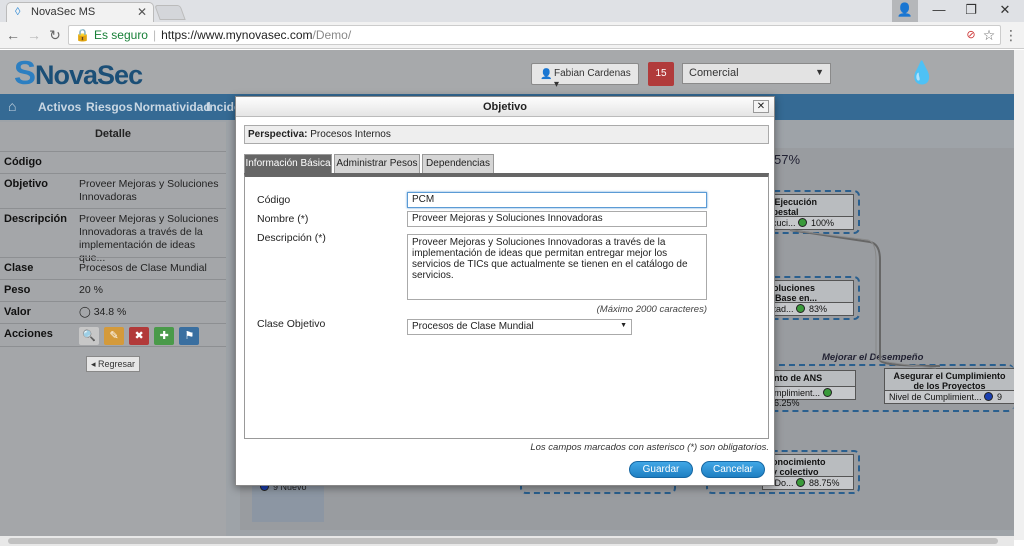  I want to click on novasec-logo: SNovaSec, so click(78, 72).